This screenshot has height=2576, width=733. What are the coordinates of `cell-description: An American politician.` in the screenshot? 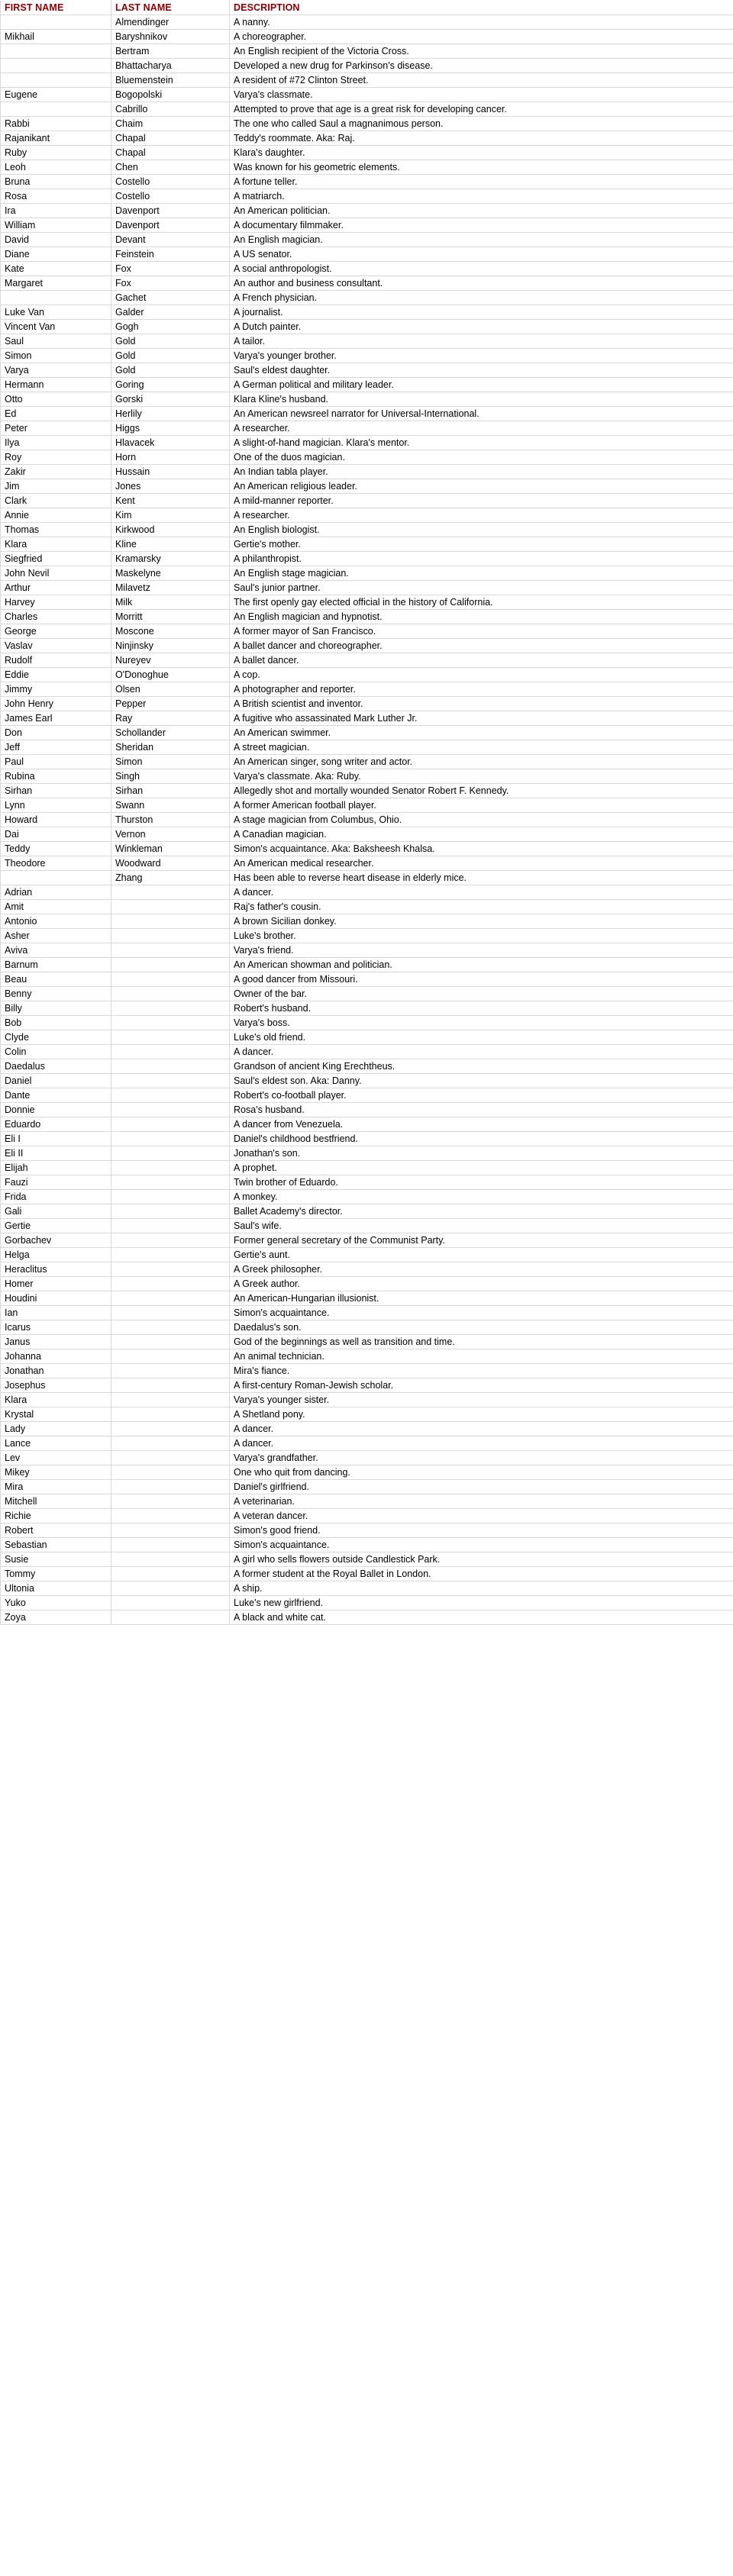 It's located at (481, 211).